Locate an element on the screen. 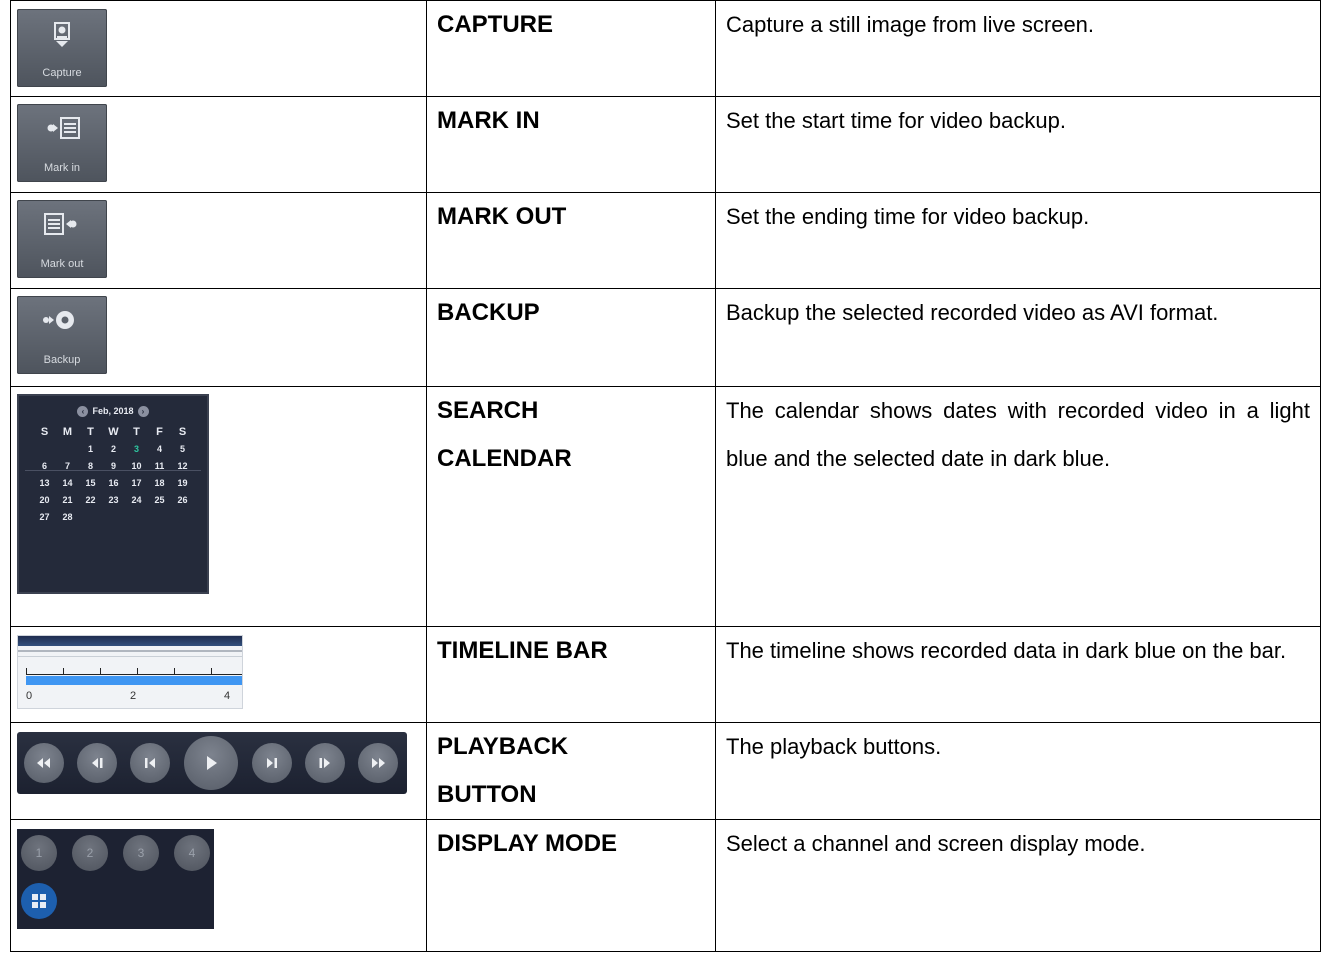 The height and width of the screenshot is (975, 1327). feature-name-cell: CAPTURE is located at coordinates (571, 48).